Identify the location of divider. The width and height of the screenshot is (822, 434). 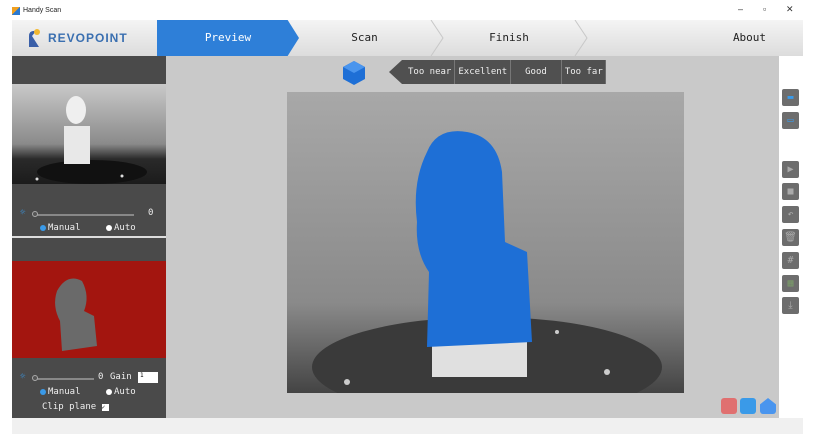
(89, 237).